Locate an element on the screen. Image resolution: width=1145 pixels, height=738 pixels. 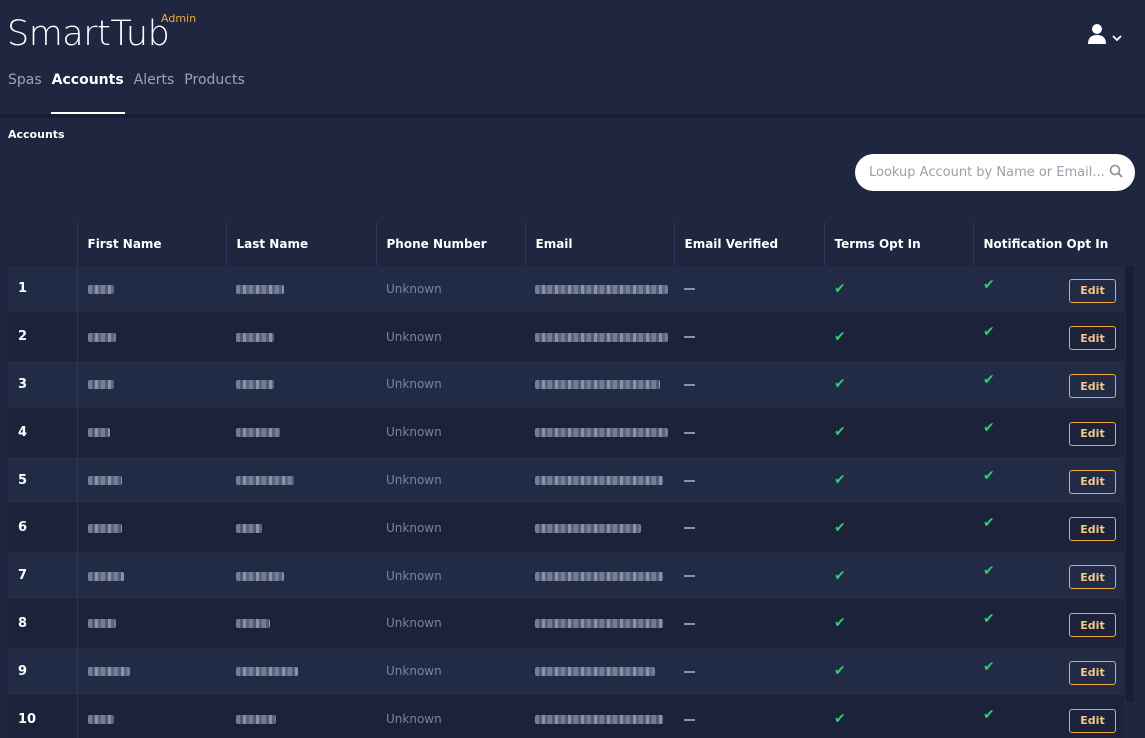
nav-accounts: Accounts is located at coordinates (92, 93).